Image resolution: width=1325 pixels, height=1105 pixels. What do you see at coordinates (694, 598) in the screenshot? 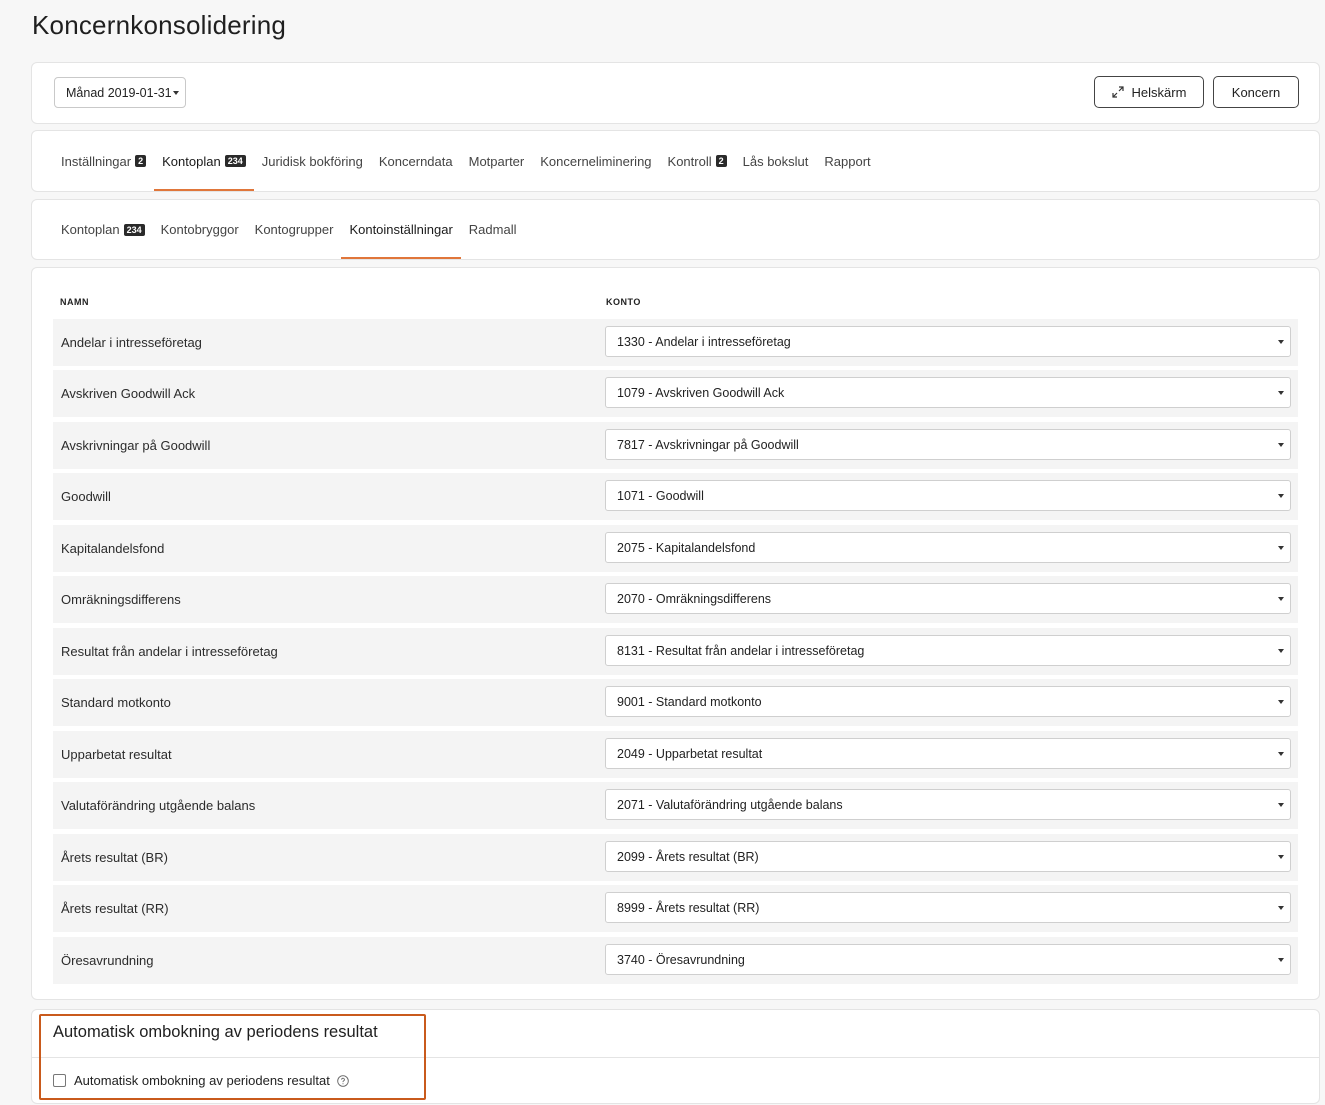
I see `account-select-value: 2070 - Omräkningsdifferens` at bounding box center [694, 598].